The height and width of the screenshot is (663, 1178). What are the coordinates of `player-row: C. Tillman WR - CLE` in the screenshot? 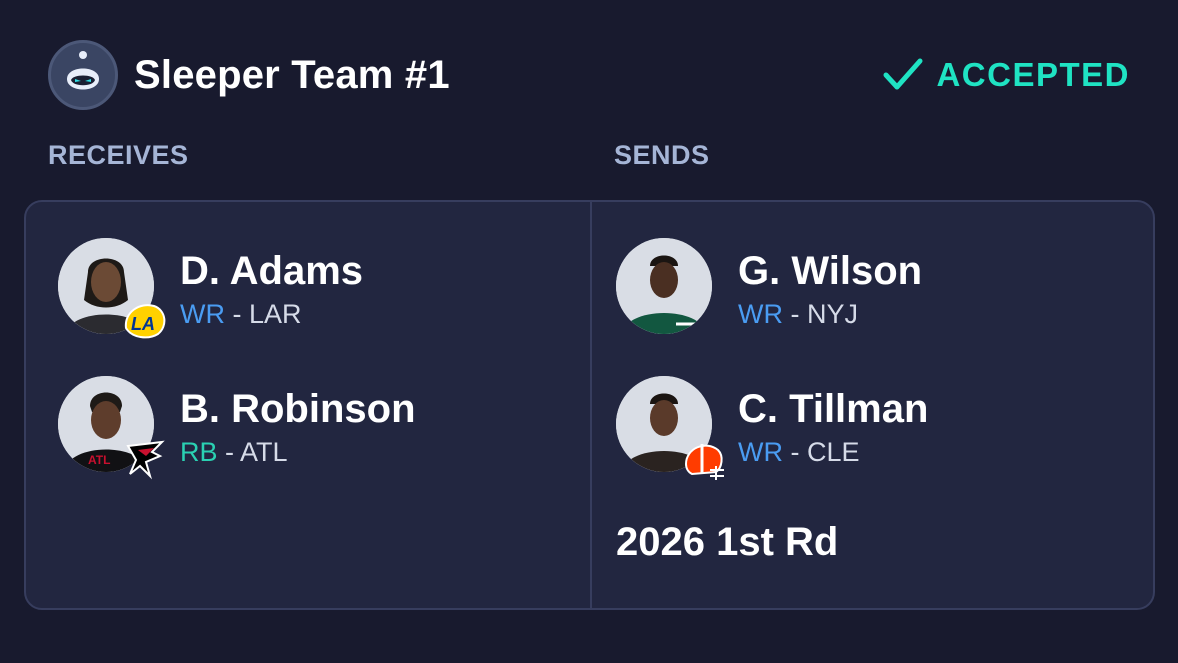 It's located at (772, 428).